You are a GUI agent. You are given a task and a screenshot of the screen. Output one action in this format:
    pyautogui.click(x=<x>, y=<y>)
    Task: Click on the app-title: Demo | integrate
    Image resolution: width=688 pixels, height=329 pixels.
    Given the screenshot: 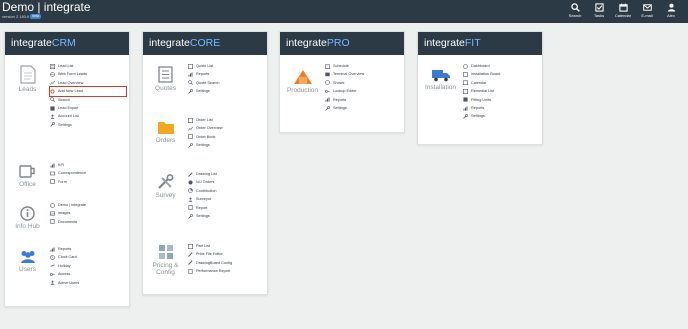 What is the action you would take?
    pyautogui.click(x=46, y=7)
    